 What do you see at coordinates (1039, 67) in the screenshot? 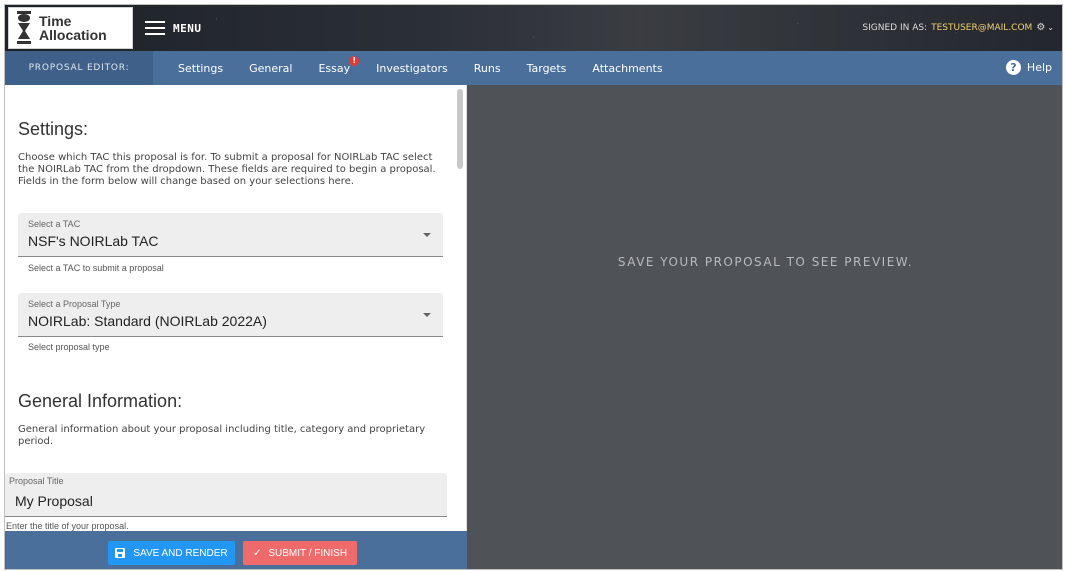
I see `help-label: Help` at bounding box center [1039, 67].